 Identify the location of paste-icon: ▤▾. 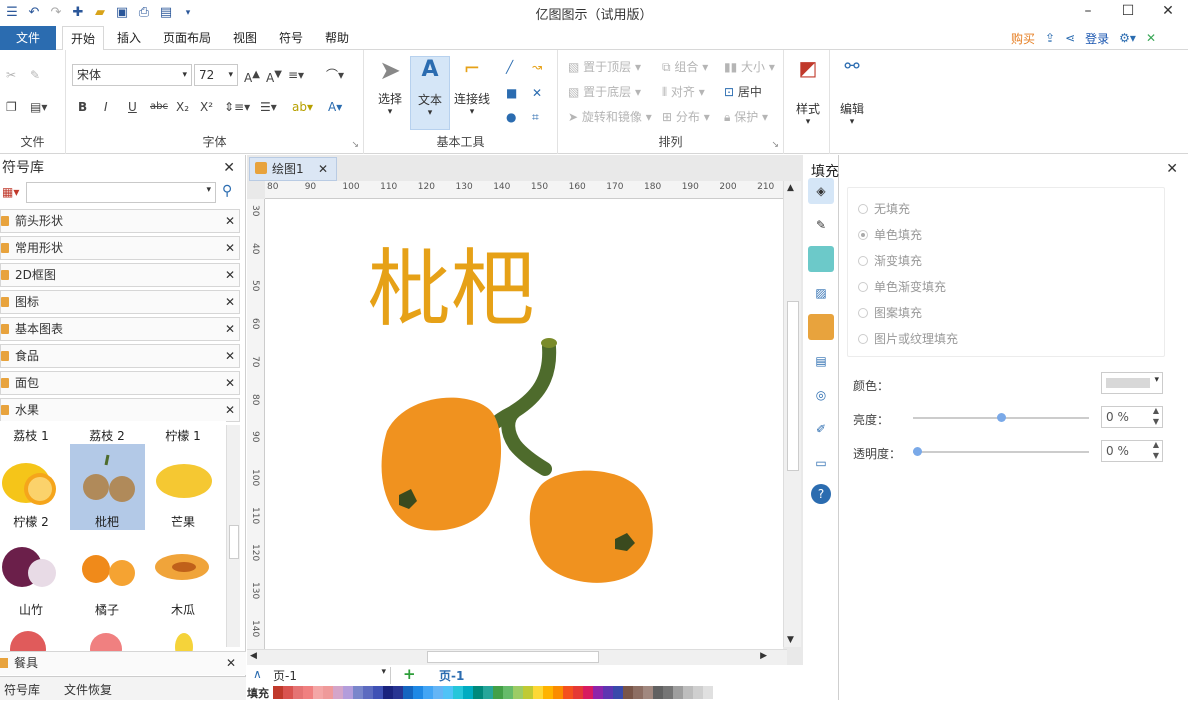
(38, 107).